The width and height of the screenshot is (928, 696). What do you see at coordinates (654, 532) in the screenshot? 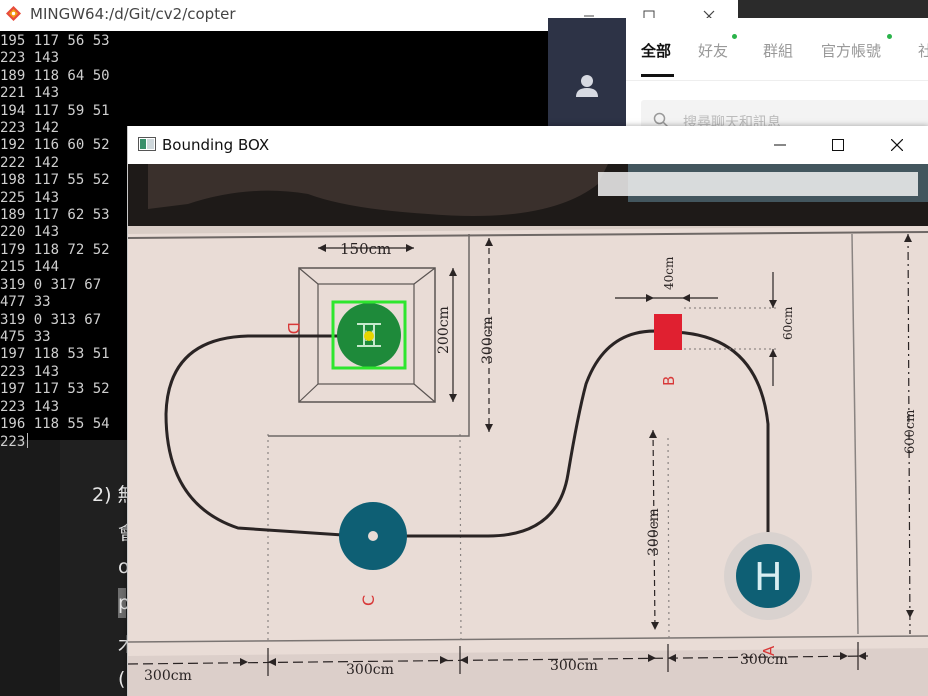
I see `dim-300-mid: 300cm` at bounding box center [654, 532].